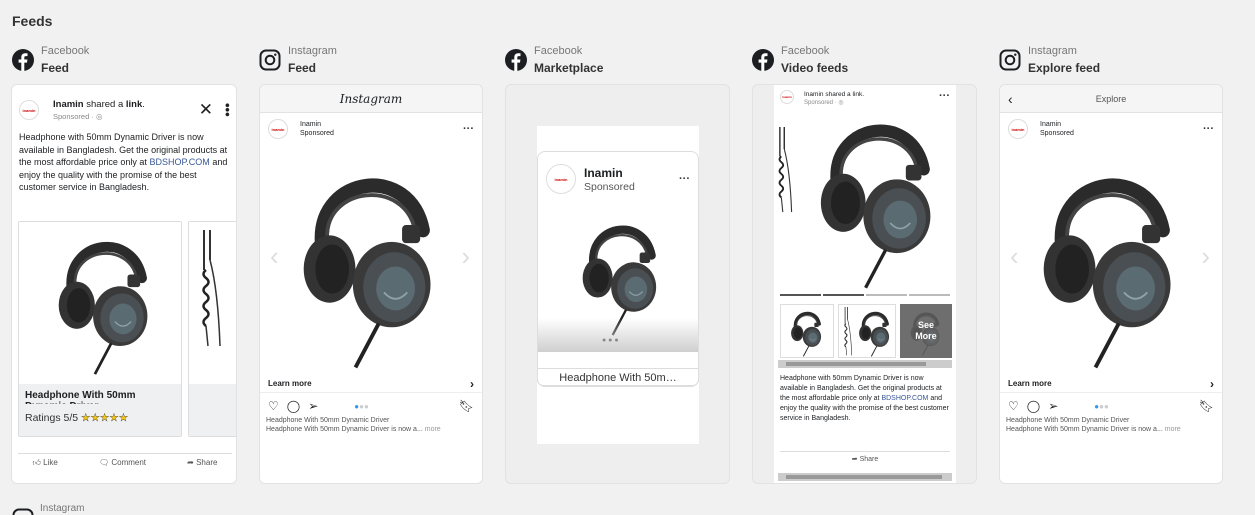 Image resolution: width=1255 pixels, height=515 pixels. Describe the element at coordinates (227, 110) in the screenshot. I see `more-options-icon: •••` at that location.